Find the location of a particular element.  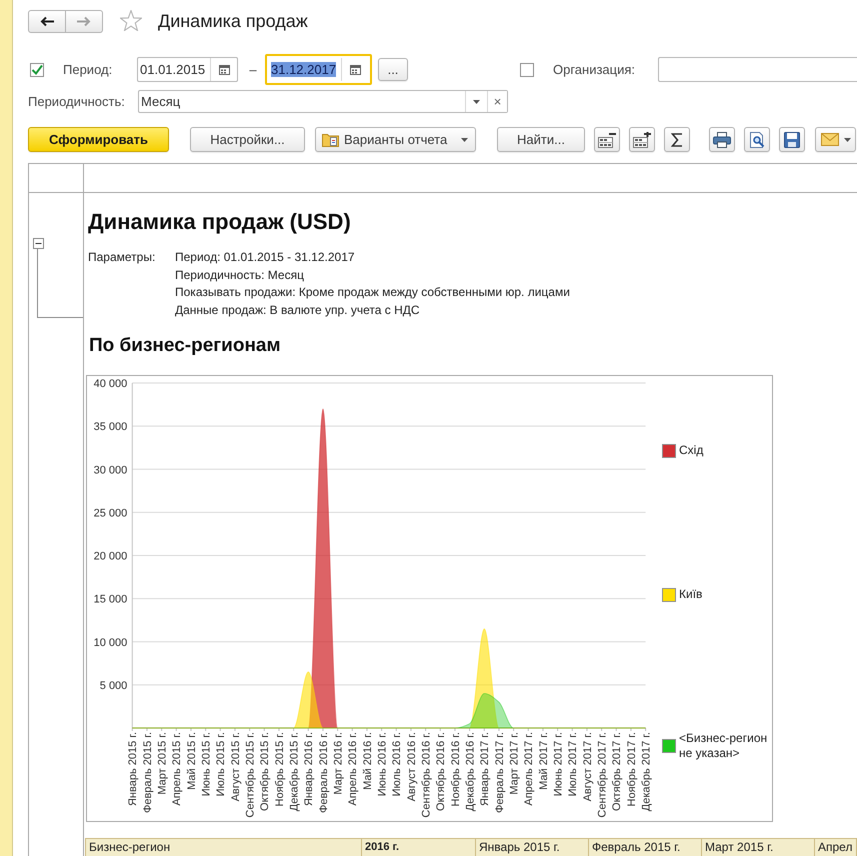

report-title: Динамика продаж (USD) is located at coordinates (219, 222).